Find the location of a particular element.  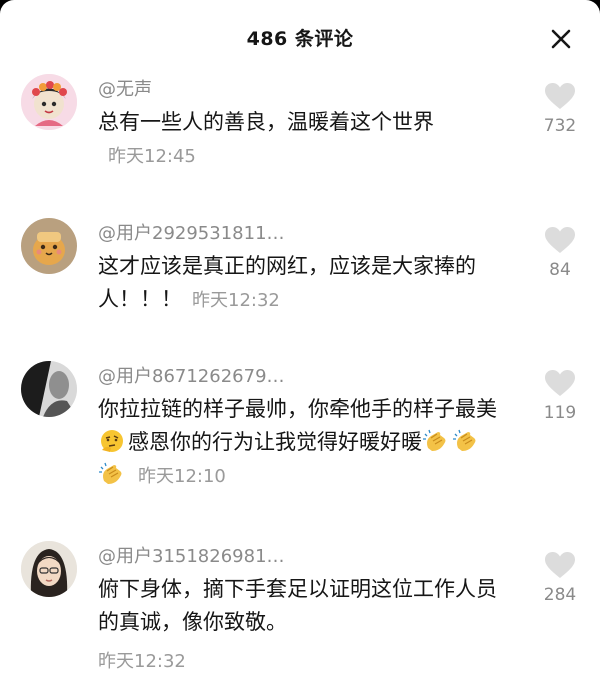

close-button is located at coordinates (561, 39).